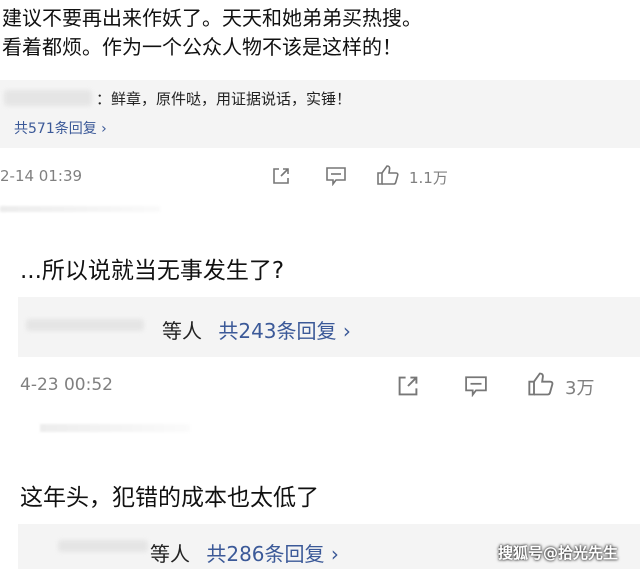 This screenshot has width=640, height=569. What do you see at coordinates (212, 18) in the screenshot?
I see `comment-1-line-1: 建议不要再出来作妖了。天天和她弟弟买热搜。` at bounding box center [212, 18].